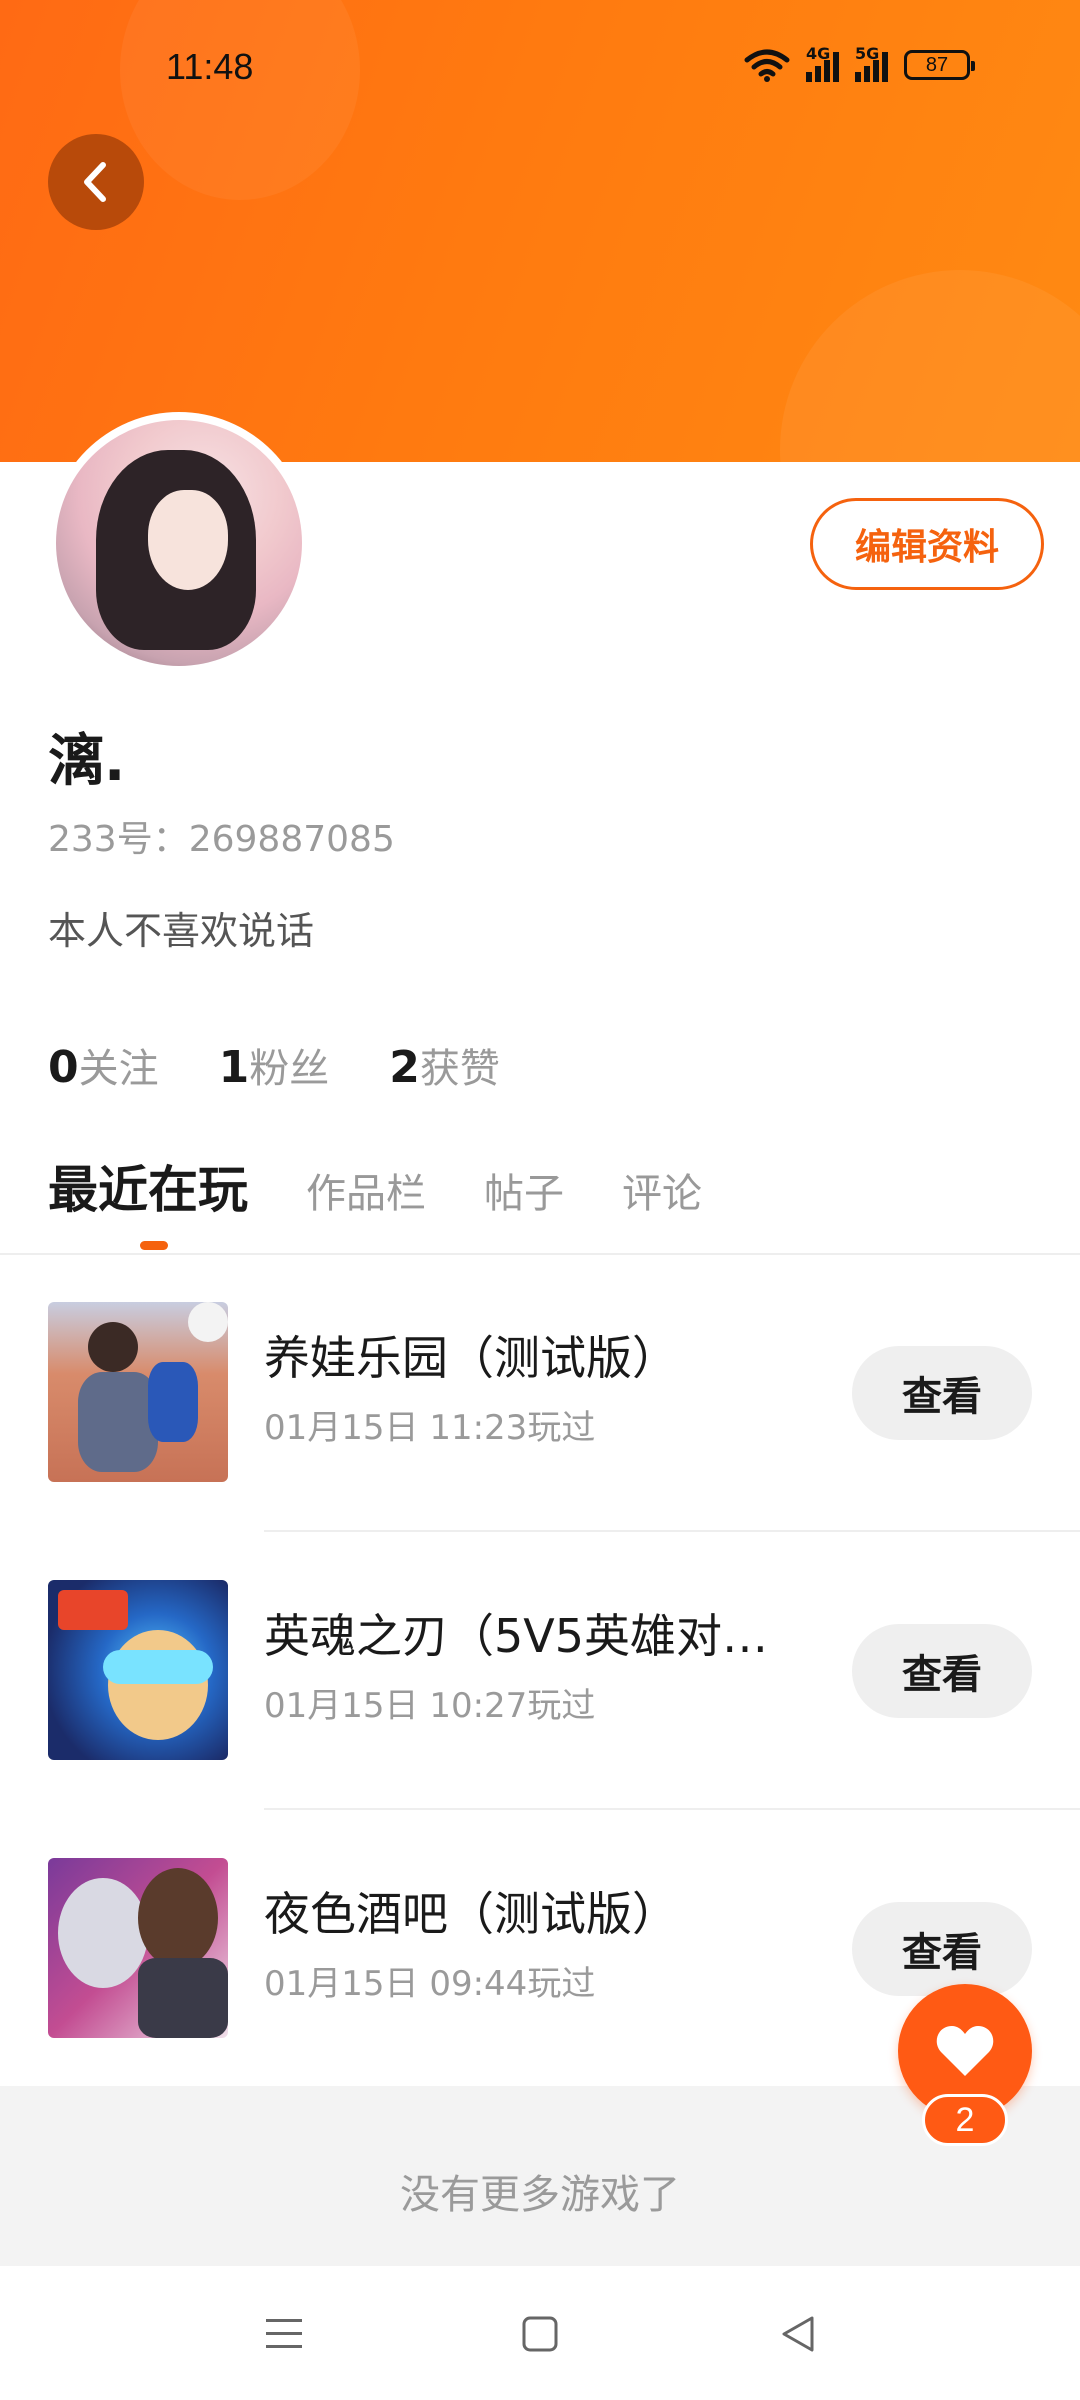 The height and width of the screenshot is (2400, 1080). I want to click on stat-following-label: 关注, so click(118, 1069).